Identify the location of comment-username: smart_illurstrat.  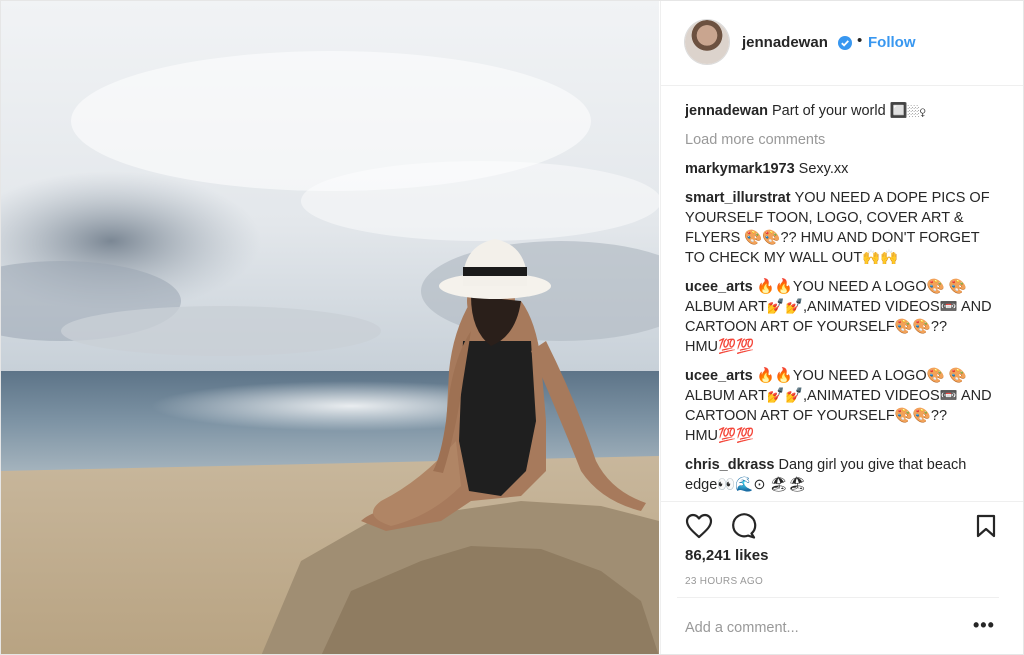
(738, 198).